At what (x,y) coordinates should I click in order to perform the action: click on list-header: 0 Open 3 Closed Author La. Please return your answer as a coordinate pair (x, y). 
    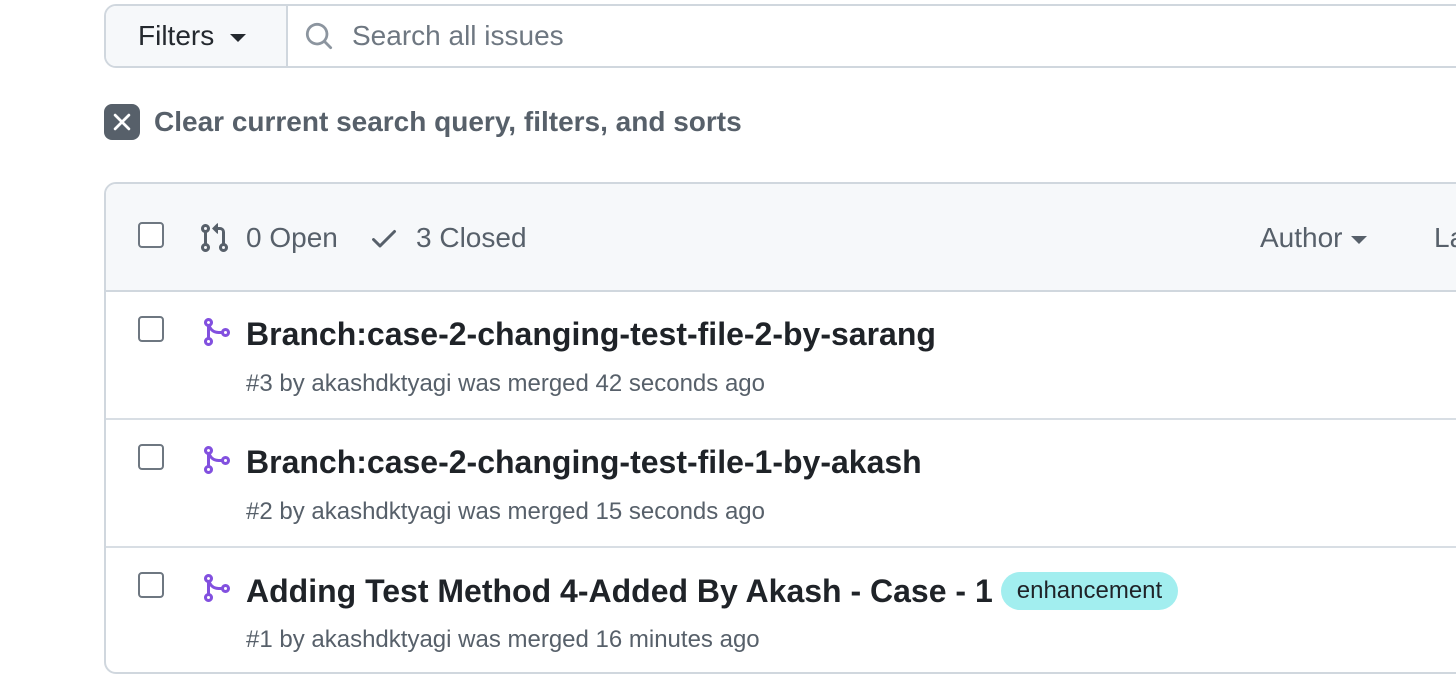
    Looking at the image, I should click on (781, 238).